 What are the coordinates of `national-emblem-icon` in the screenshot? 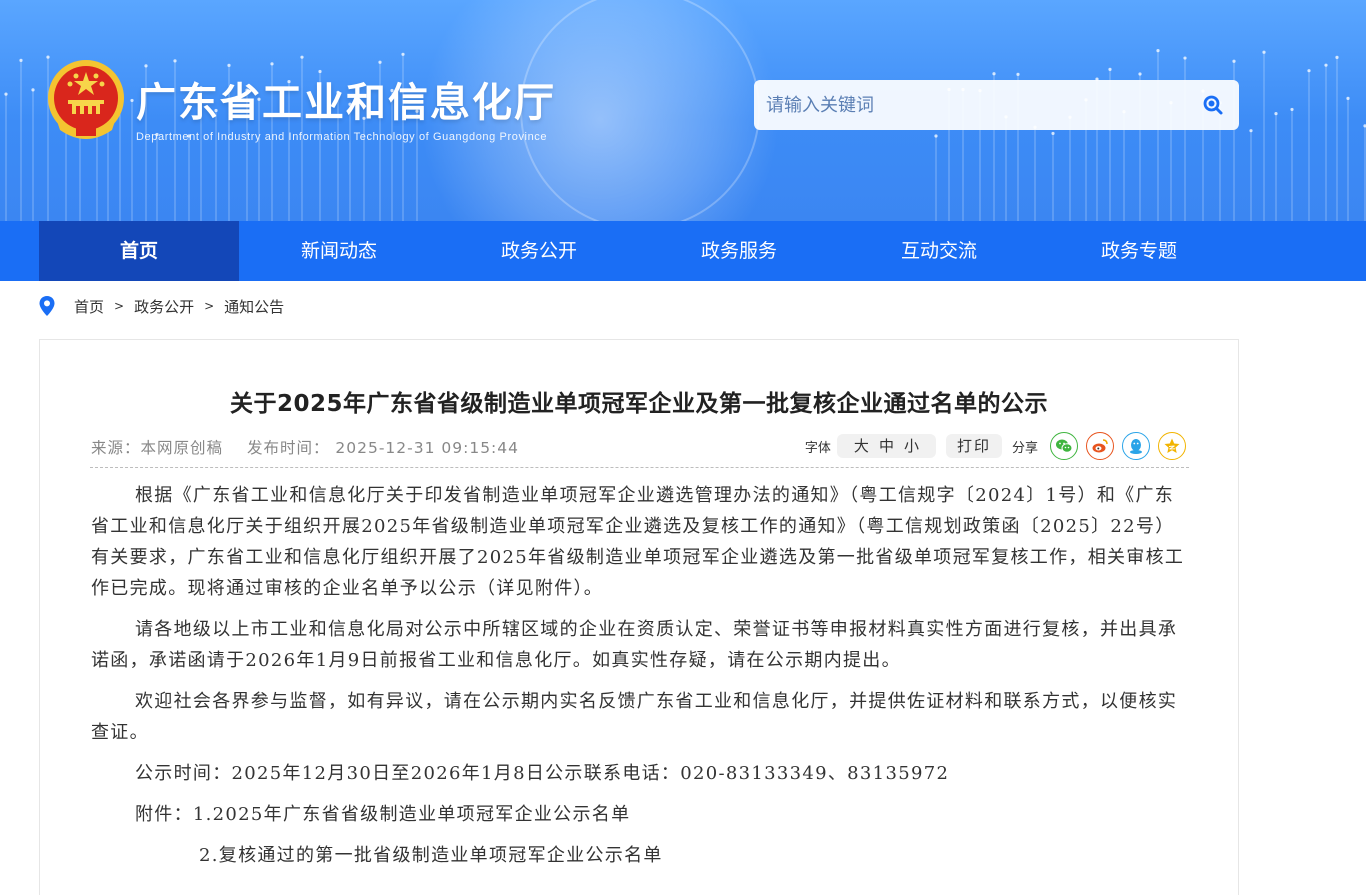 It's located at (86, 99).